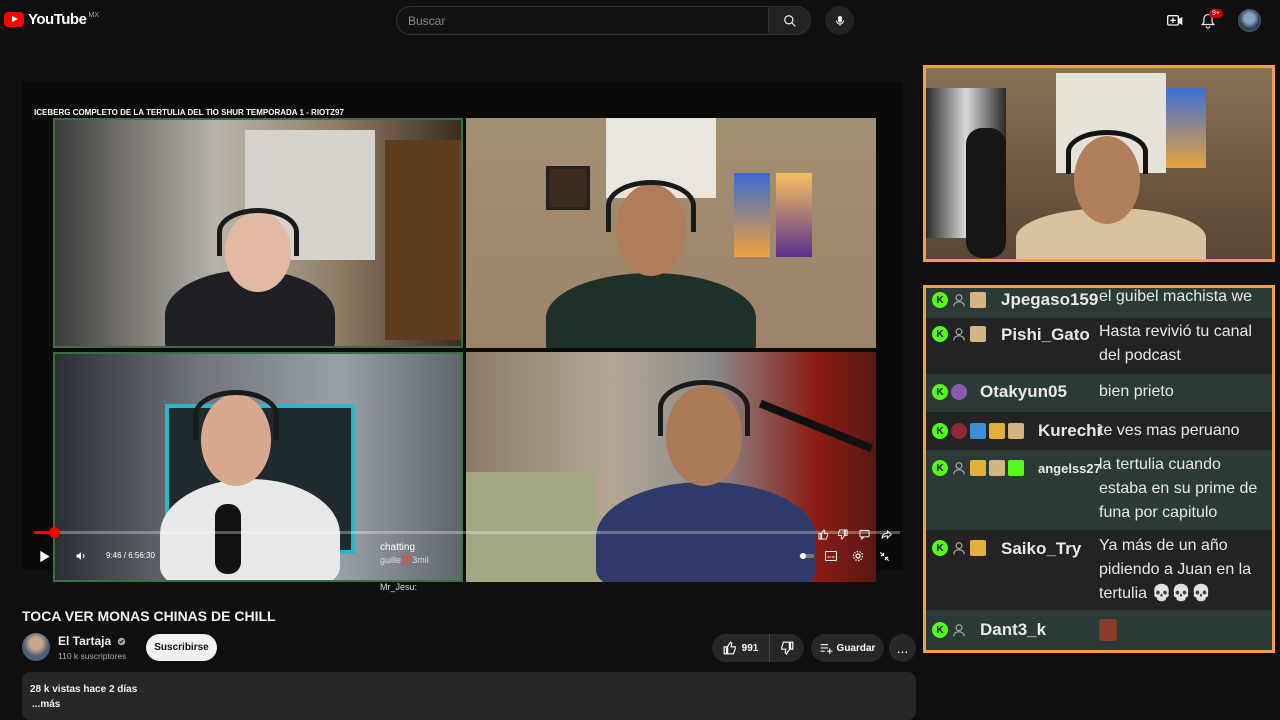 This screenshot has height=720, width=1280. Describe the element at coordinates (122, 642) in the screenshot. I see `verified-icon` at that location.